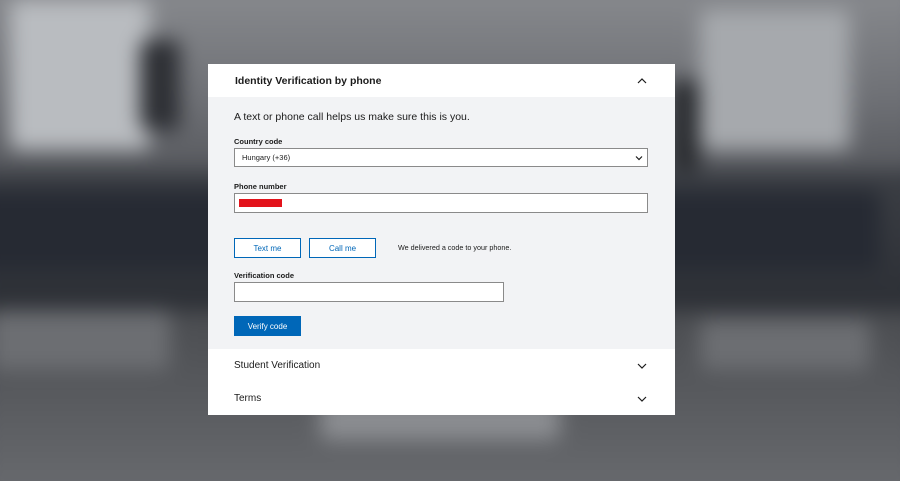 Image resolution: width=900 pixels, height=481 pixels. Describe the element at coordinates (642, 81) in the screenshot. I see `chevron-up-icon` at that location.